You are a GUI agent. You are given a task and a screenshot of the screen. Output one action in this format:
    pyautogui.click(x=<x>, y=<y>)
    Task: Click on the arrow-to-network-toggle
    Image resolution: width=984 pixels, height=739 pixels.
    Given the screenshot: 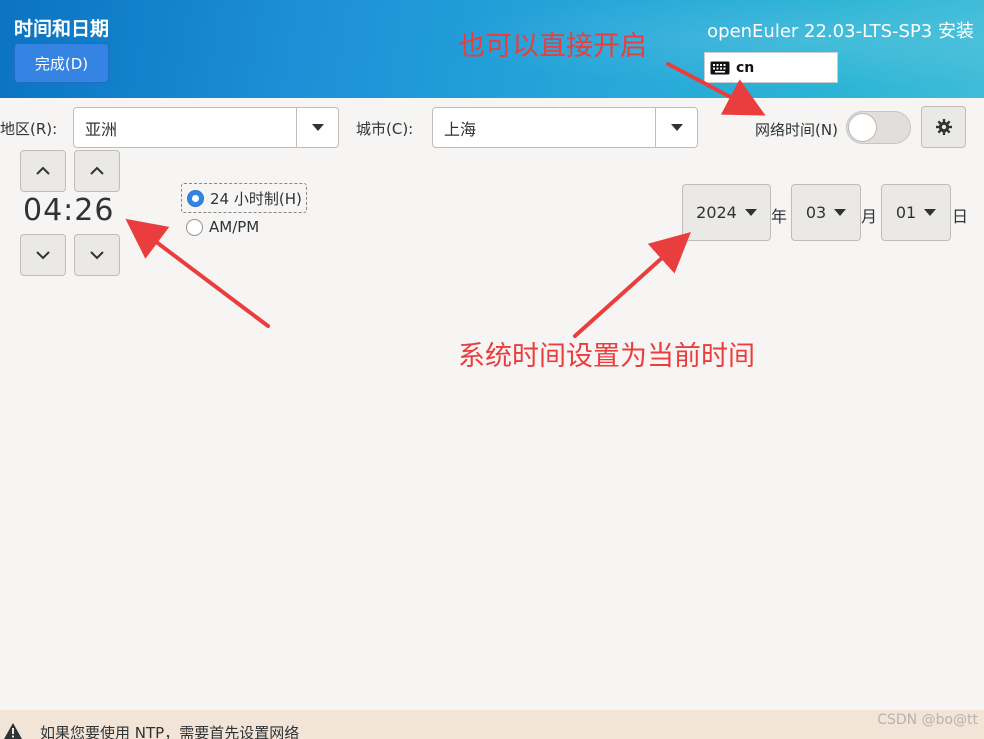 What is the action you would take?
    pyautogui.click(x=716, y=89)
    